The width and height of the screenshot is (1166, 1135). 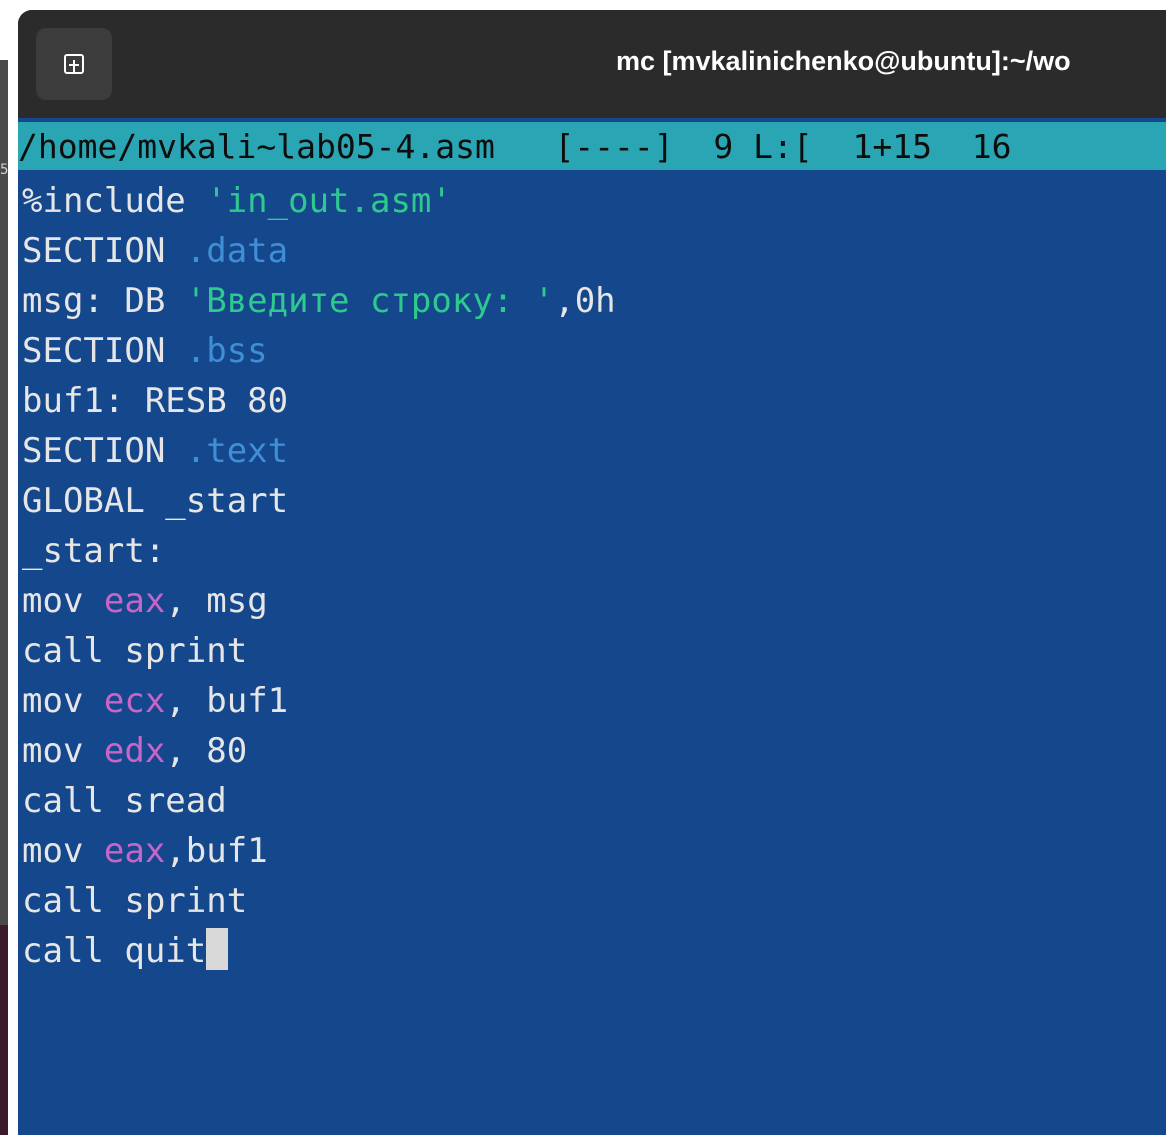 What do you see at coordinates (155, 501) in the screenshot?
I see `code-token: GLOBAL _start` at bounding box center [155, 501].